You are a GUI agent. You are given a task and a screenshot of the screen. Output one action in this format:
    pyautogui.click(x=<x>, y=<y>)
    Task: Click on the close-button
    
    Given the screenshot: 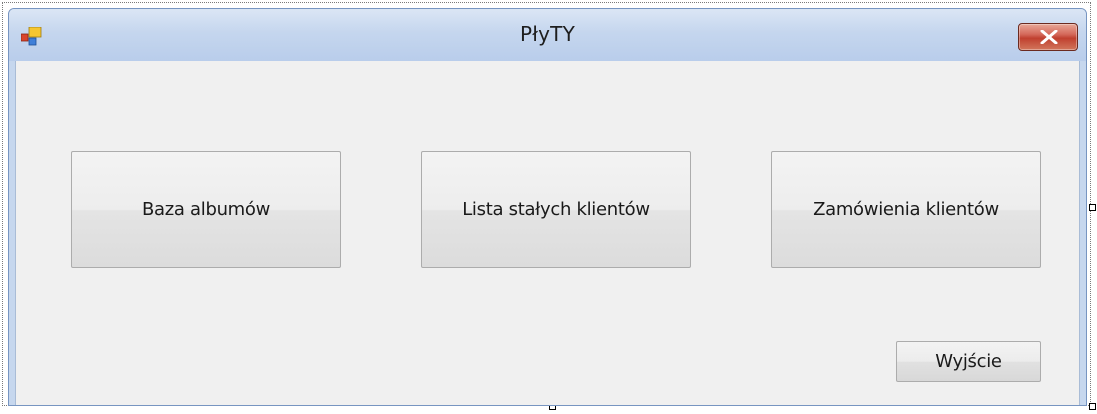 What is the action you would take?
    pyautogui.click(x=1048, y=37)
    